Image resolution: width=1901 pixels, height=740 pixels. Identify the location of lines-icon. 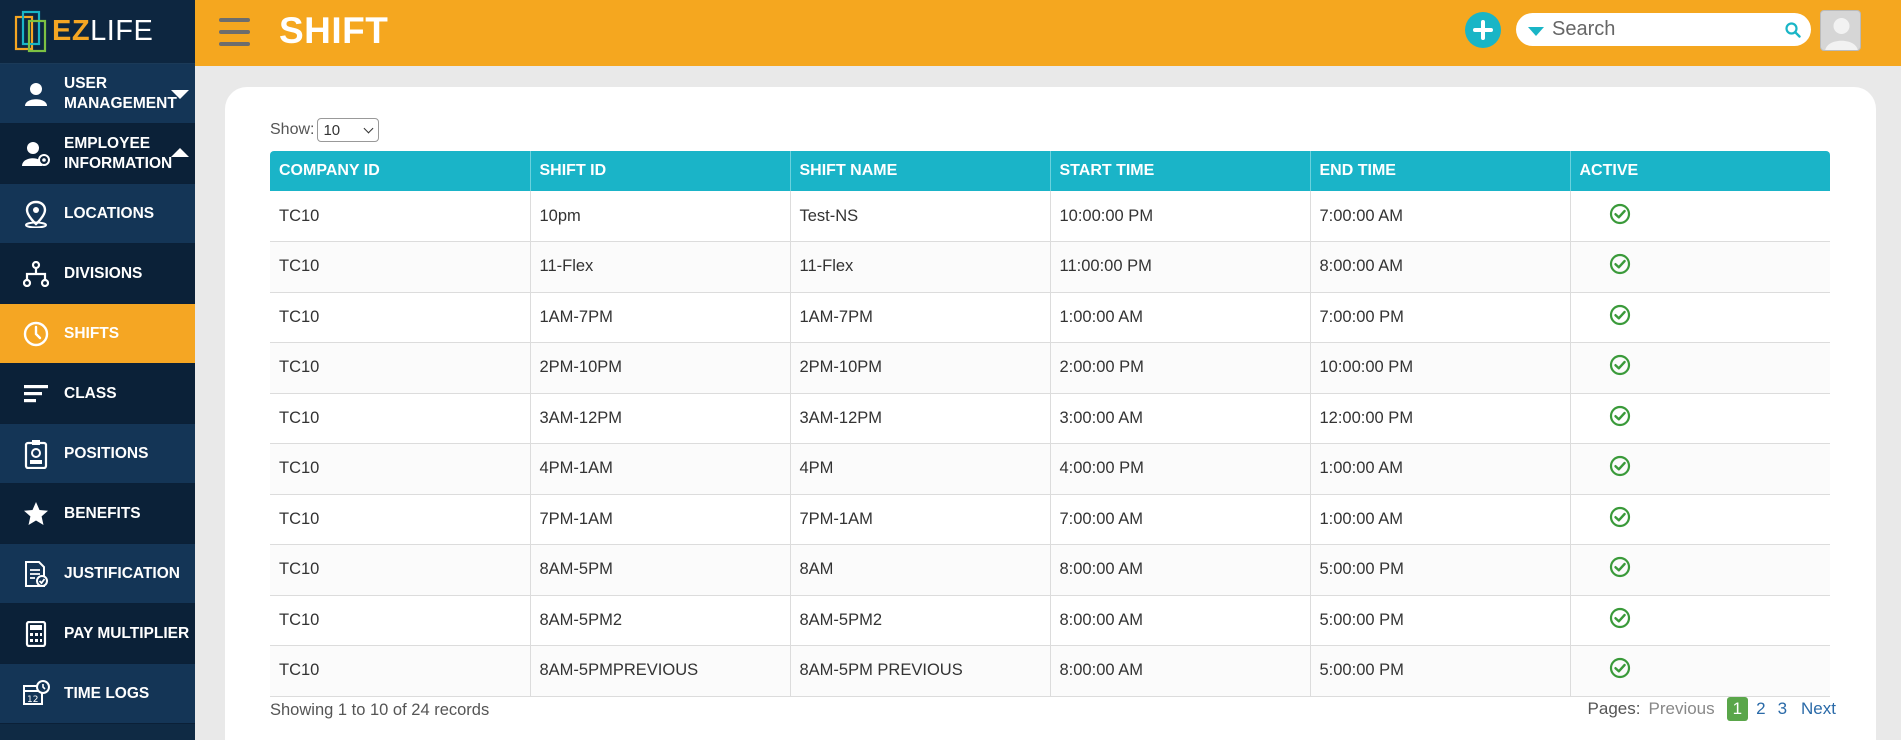
(36, 394).